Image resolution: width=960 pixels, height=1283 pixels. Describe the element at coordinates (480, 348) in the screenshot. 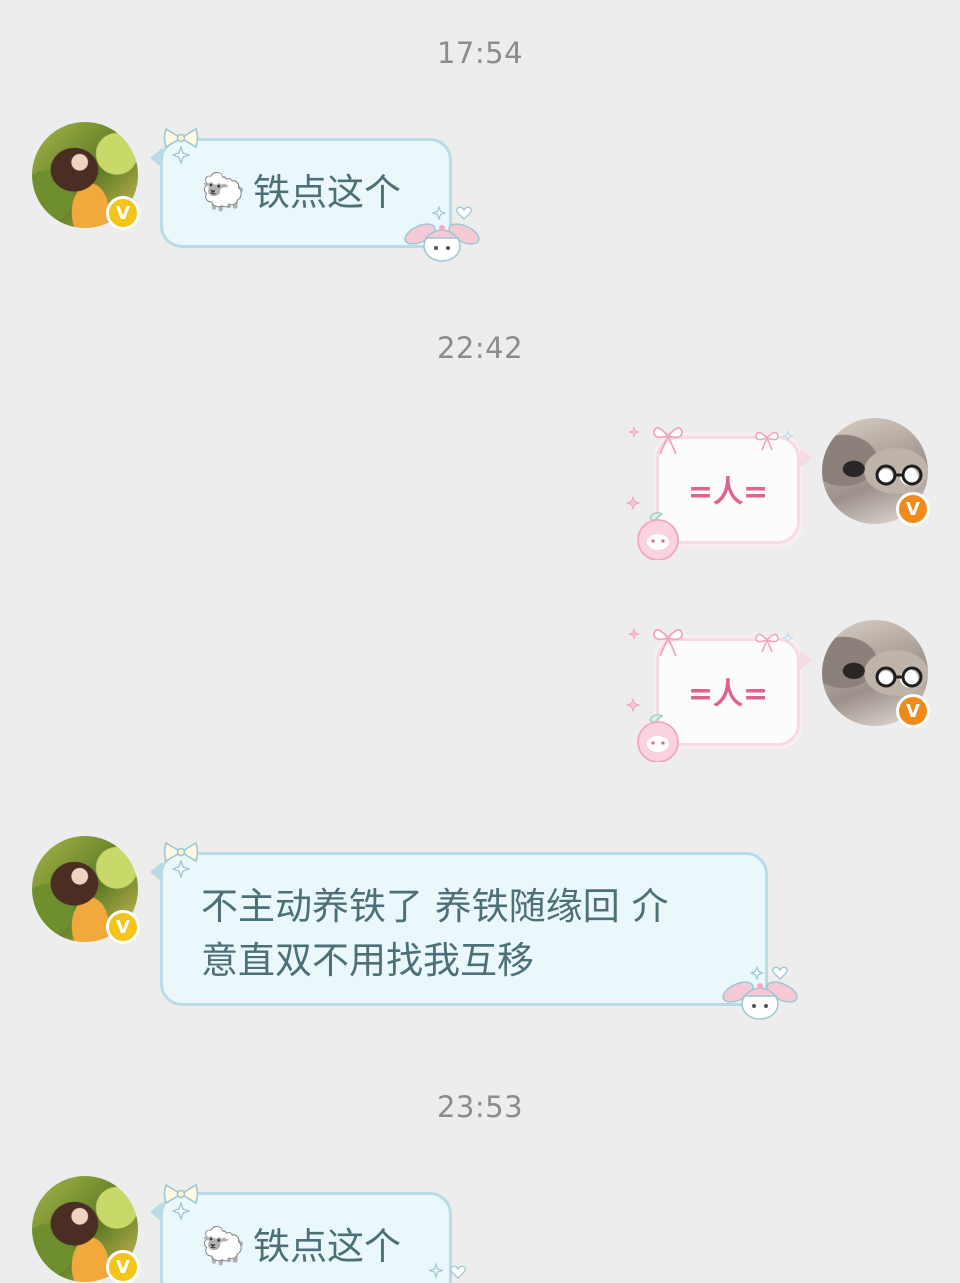

I see `timestamp: 22:42` at that location.